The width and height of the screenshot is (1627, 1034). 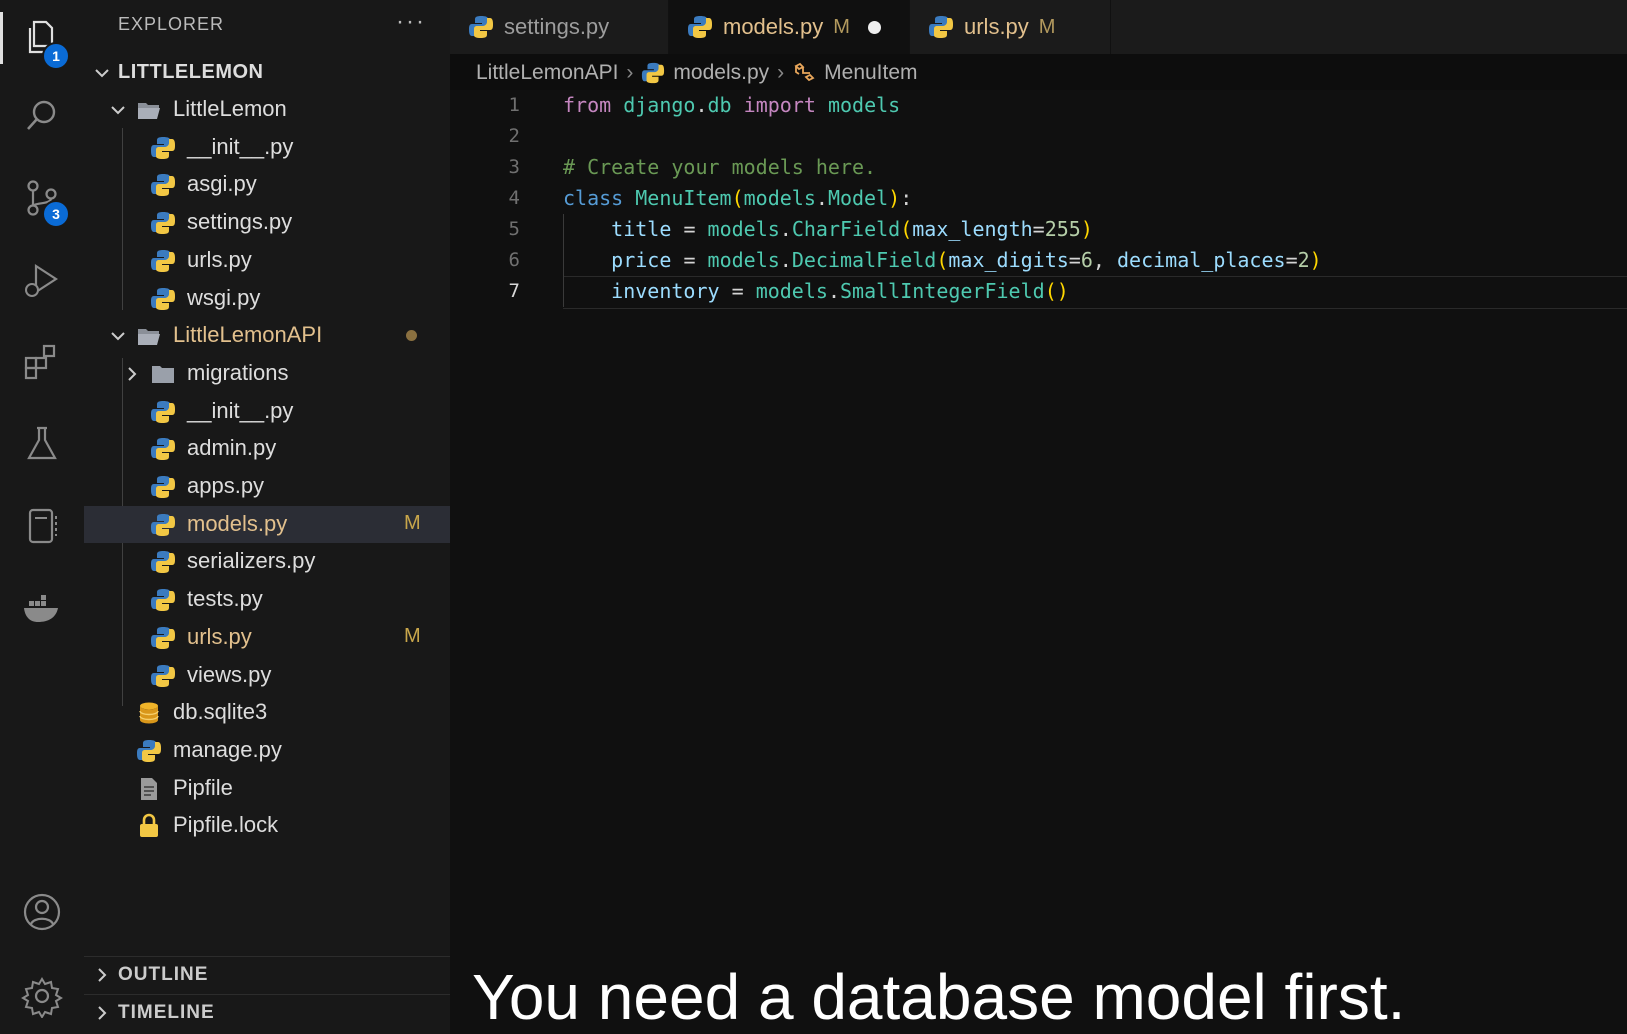 What do you see at coordinates (267, 72) in the screenshot?
I see `workspace-root: LITTLELEMON` at bounding box center [267, 72].